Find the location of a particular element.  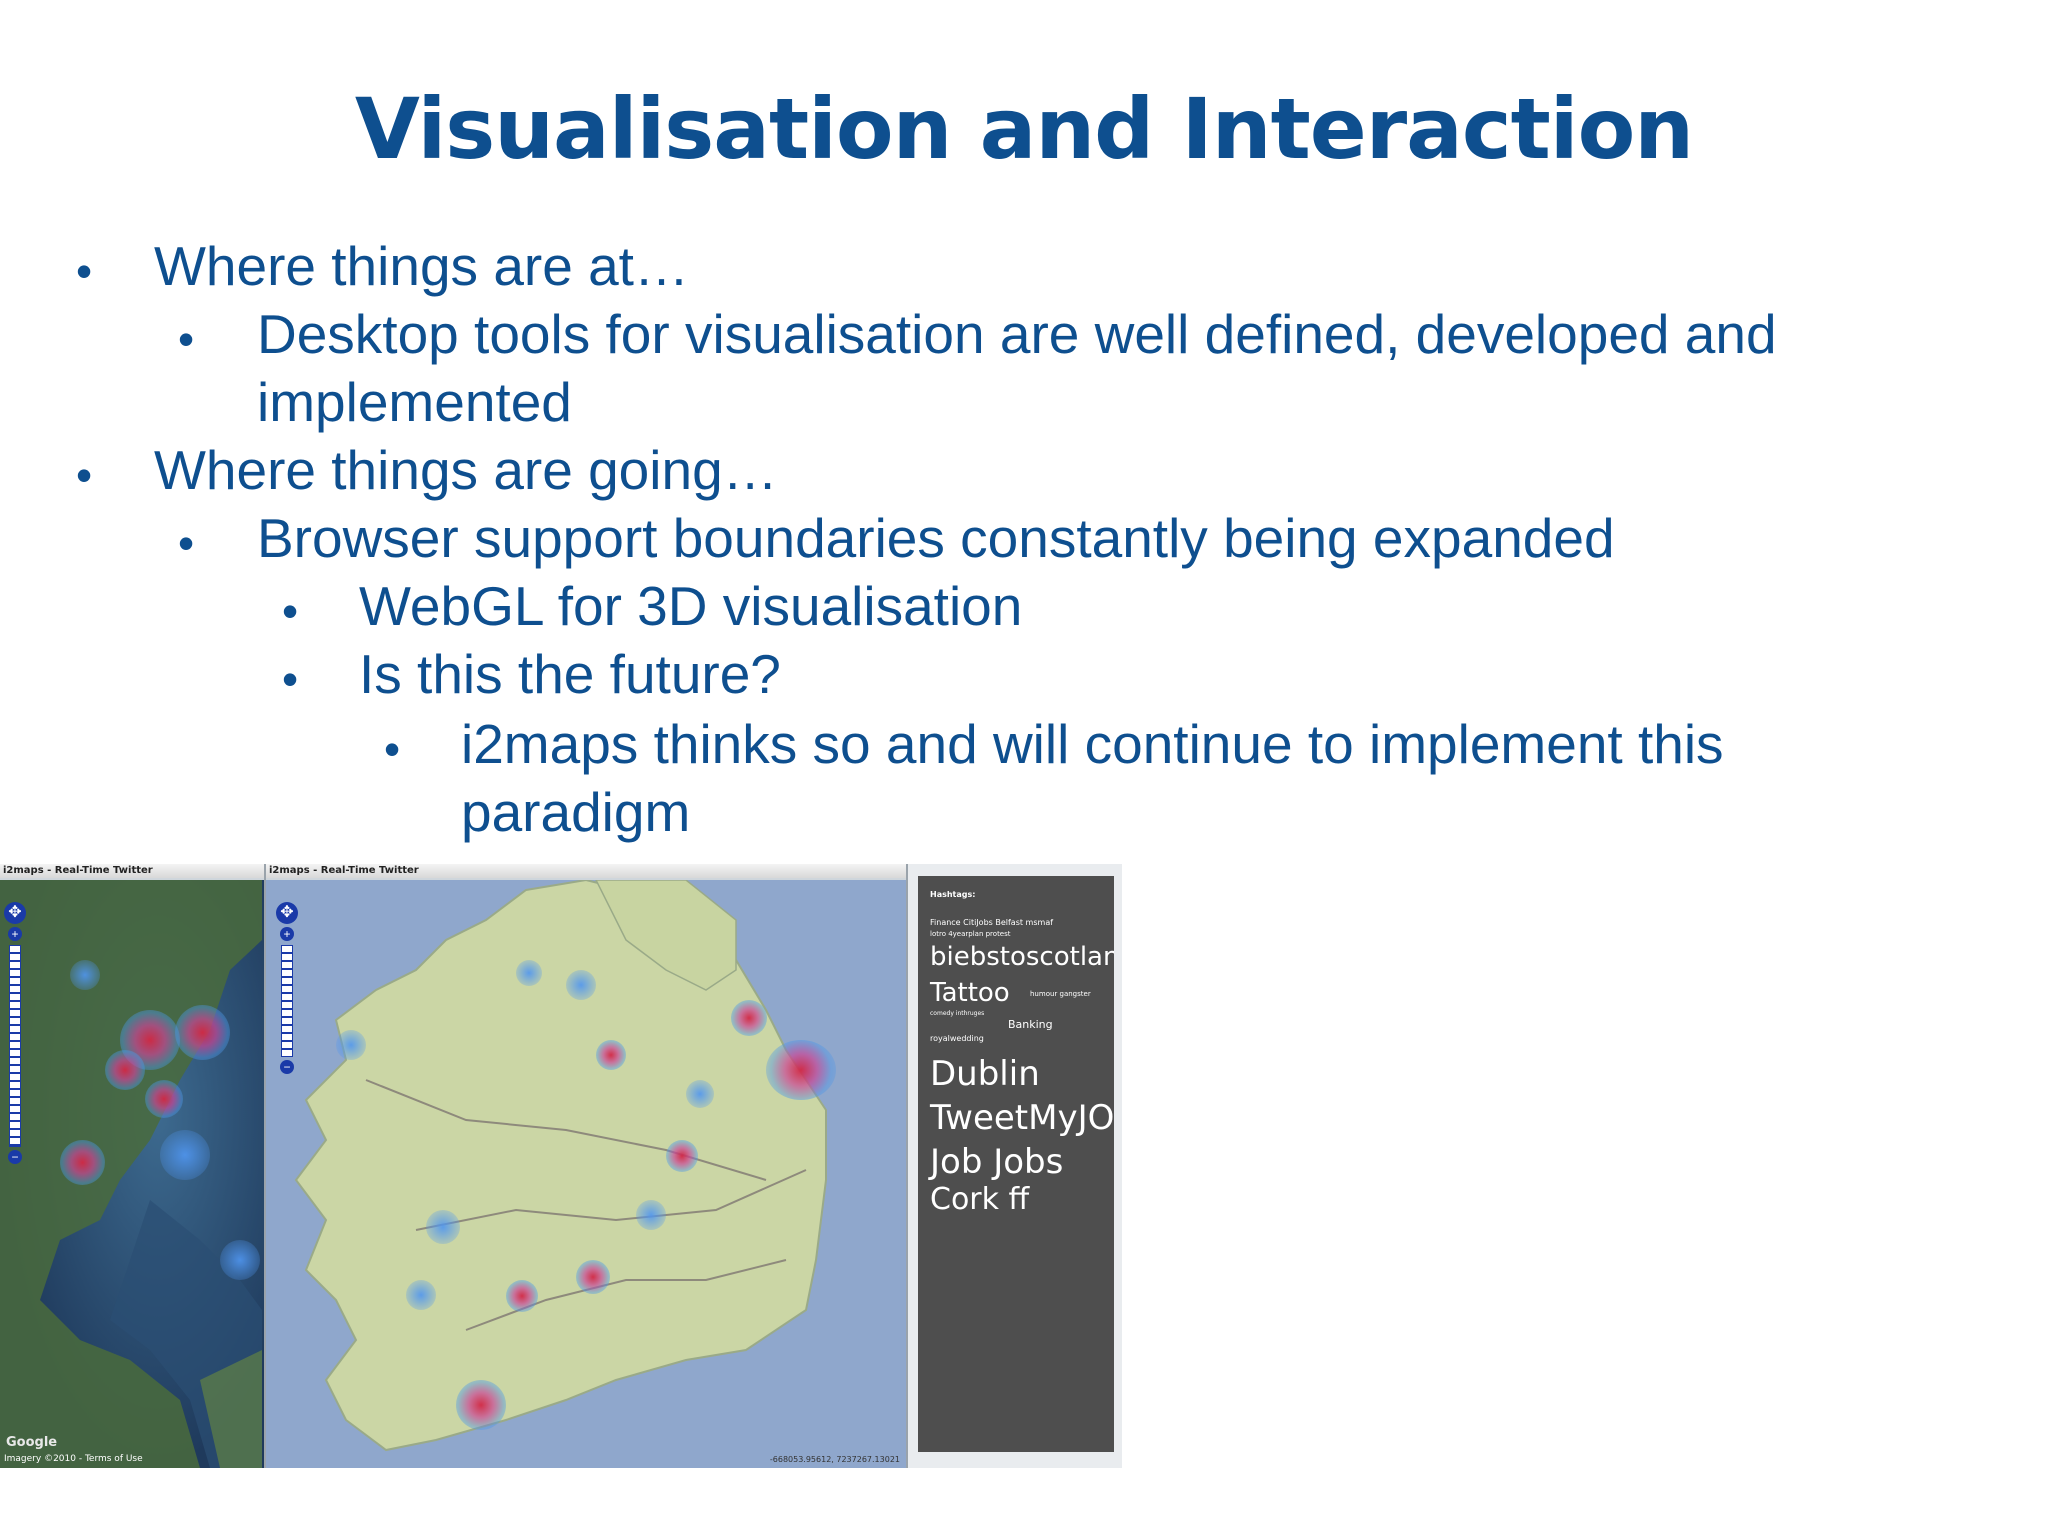

heat-spot-cork is located at coordinates (481, 1405).